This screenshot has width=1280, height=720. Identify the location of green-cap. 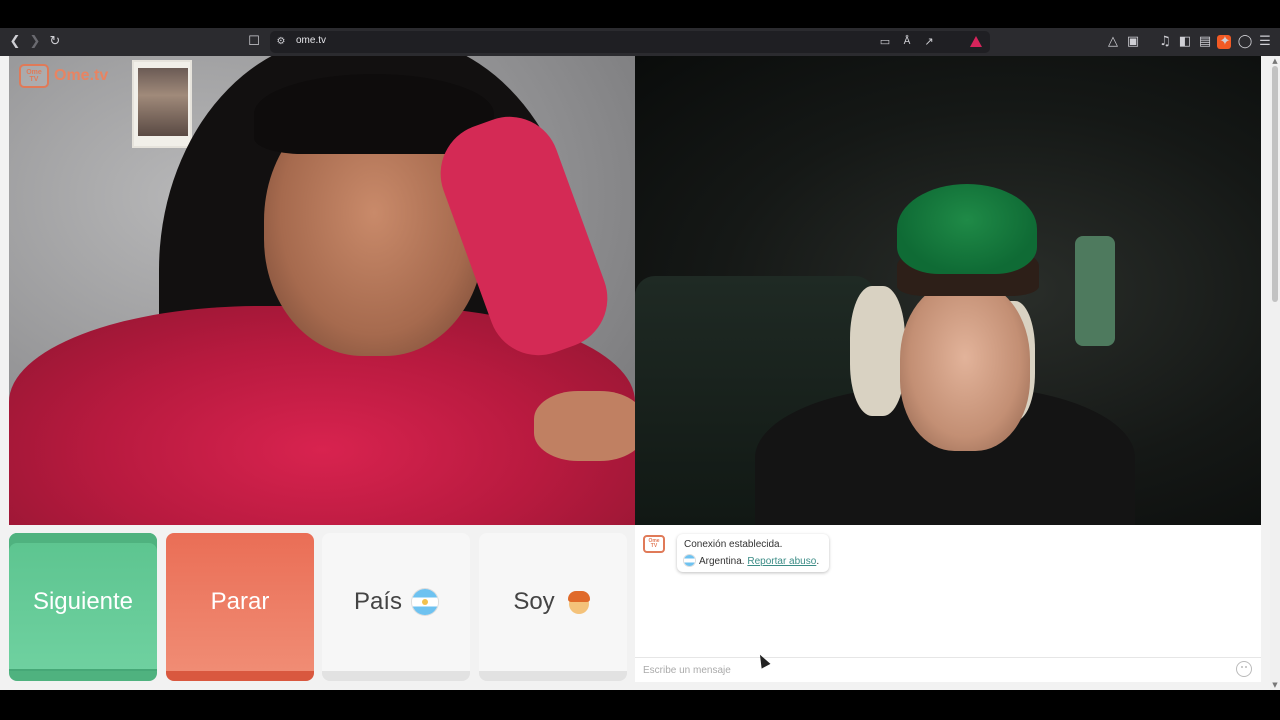
(967, 229).